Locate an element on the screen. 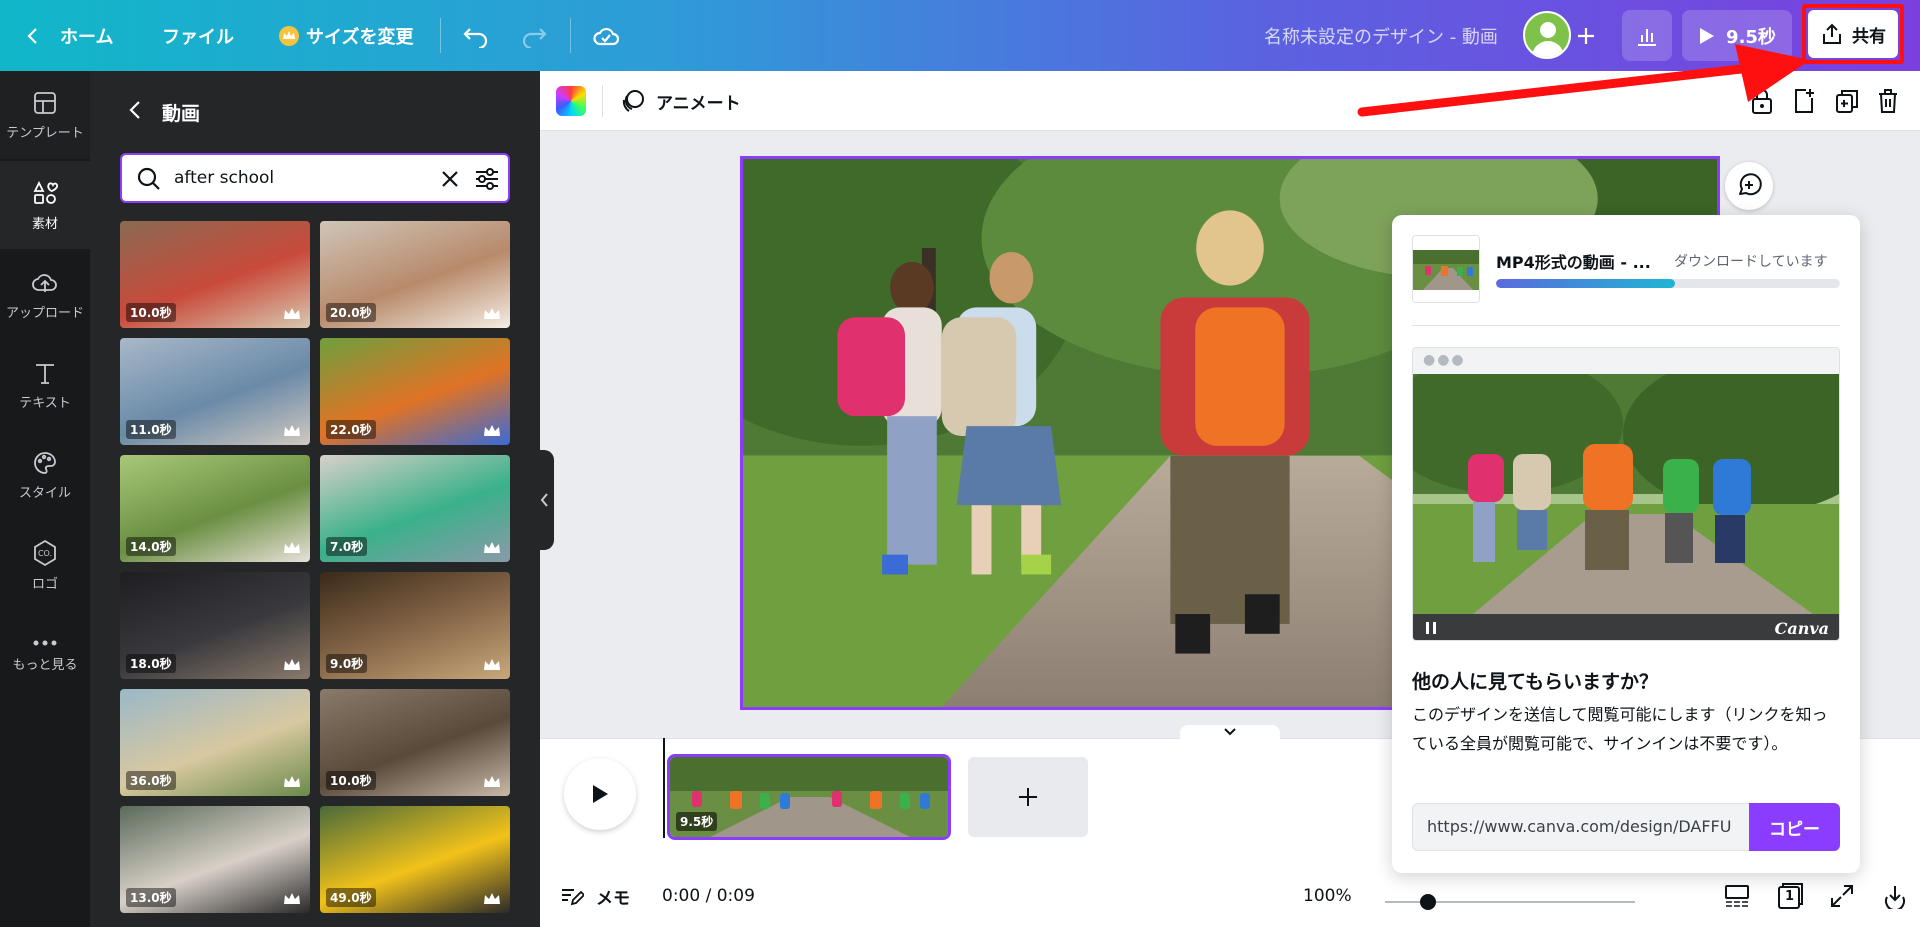 This screenshot has width=1920, height=927. video-duration: 36.0秒 is located at coordinates (151, 780).